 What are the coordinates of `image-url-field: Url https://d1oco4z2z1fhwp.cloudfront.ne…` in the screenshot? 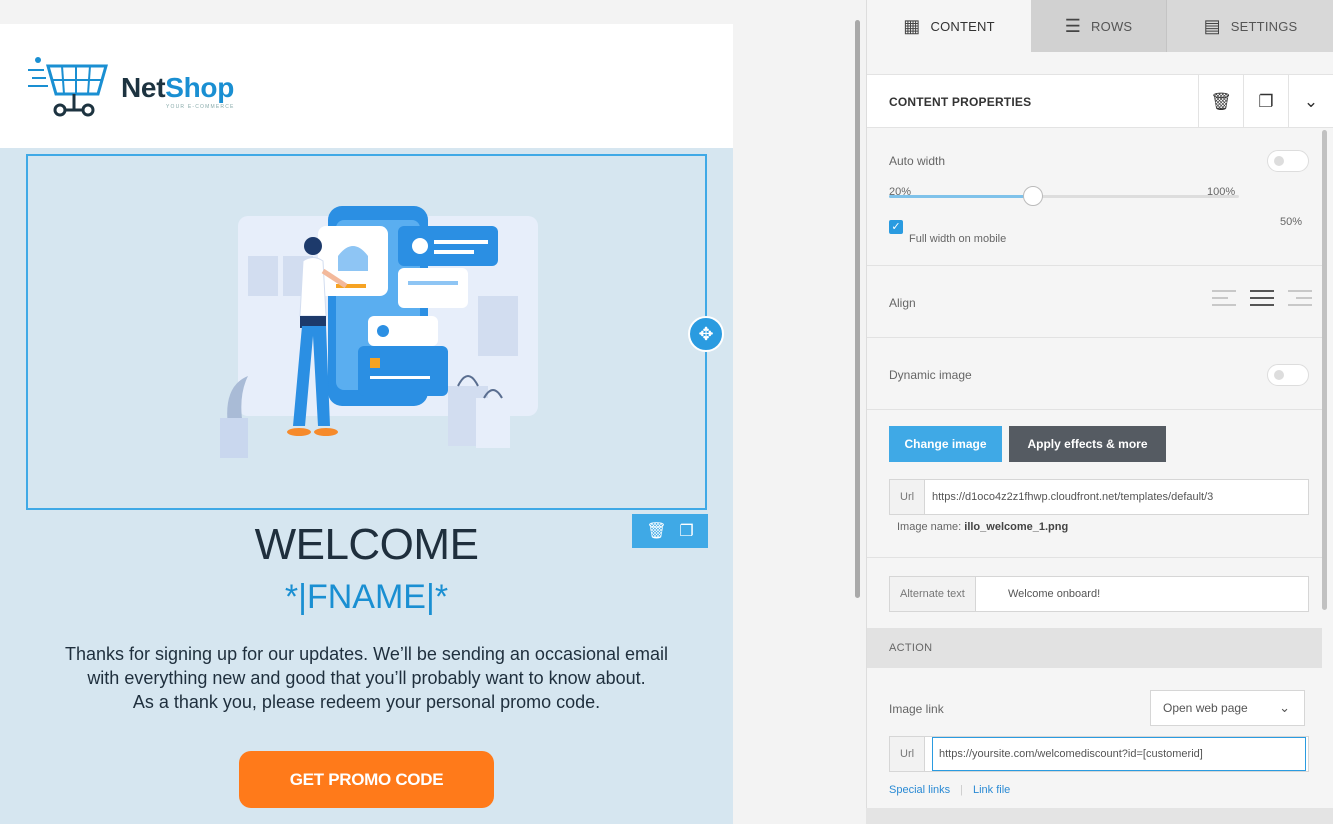 It's located at (1099, 497).